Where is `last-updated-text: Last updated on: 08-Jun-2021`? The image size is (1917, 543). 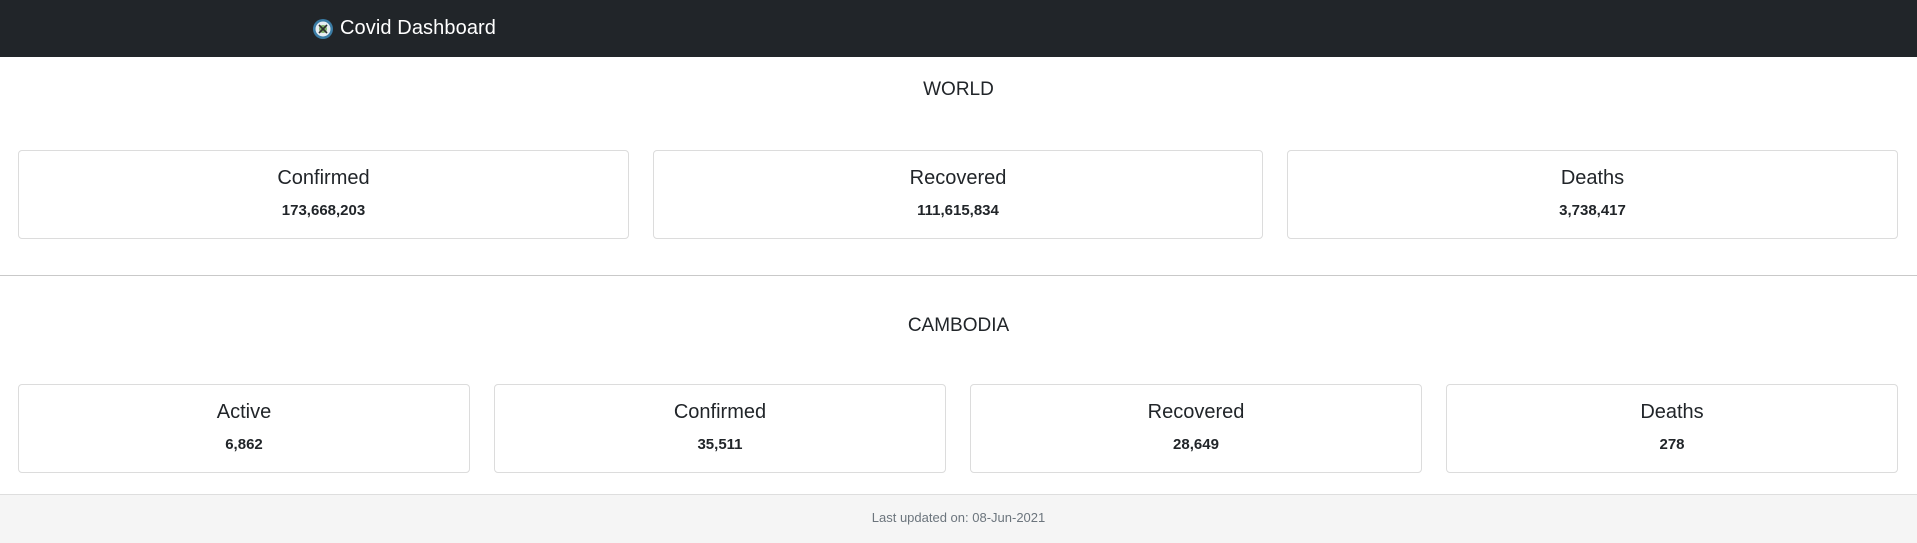 last-updated-text: Last updated on: 08-Jun-2021 is located at coordinates (958, 517).